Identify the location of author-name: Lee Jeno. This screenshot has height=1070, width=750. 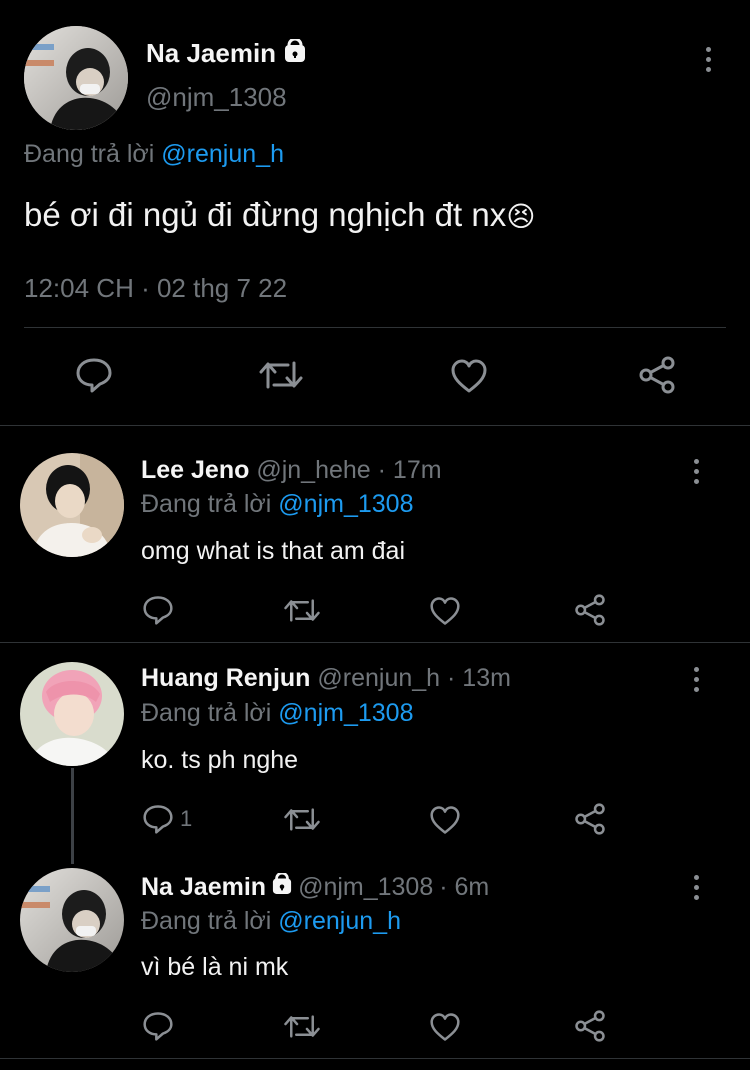
(195, 470).